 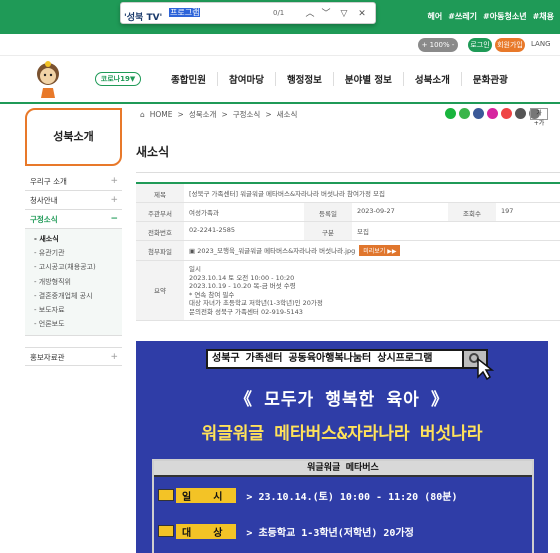 What do you see at coordinates (276, 251) in the screenshot?
I see `attachment-link: 2023_모행육_워글워글 메타버스&자라나라 버섯나라.jpg` at bounding box center [276, 251].